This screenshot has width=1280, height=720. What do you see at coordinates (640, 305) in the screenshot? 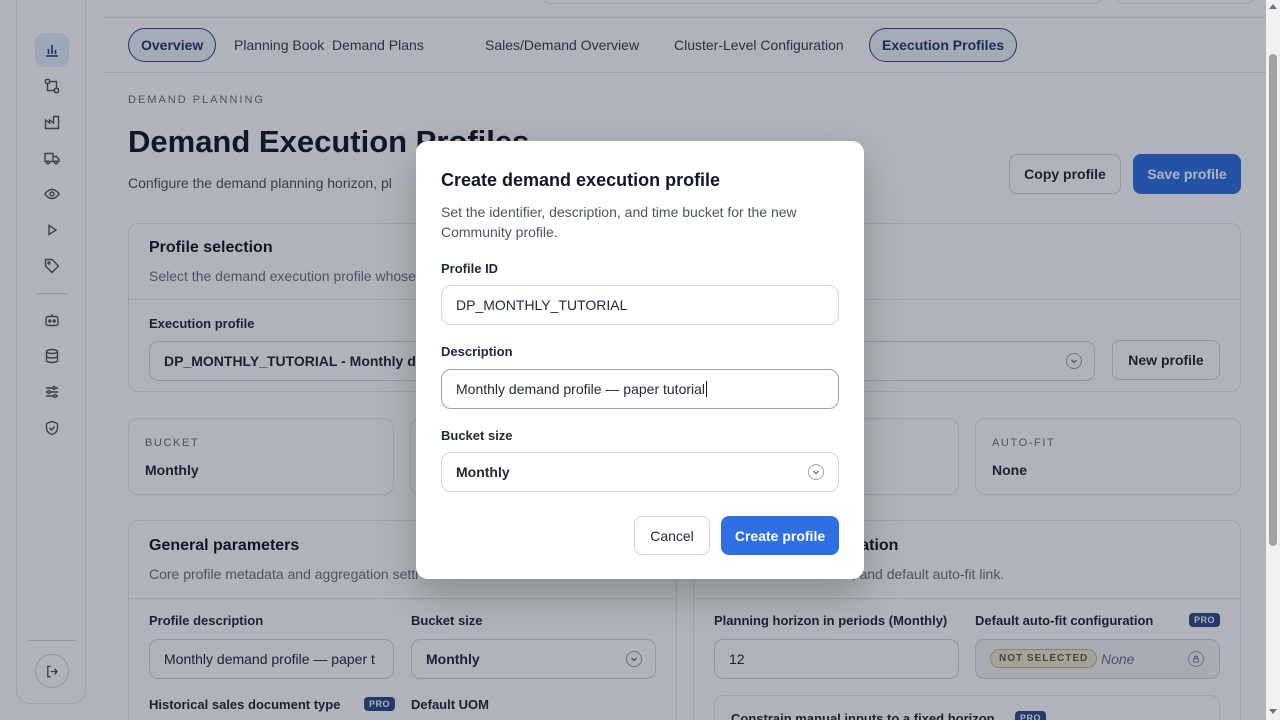
I see `profile-id-input: DP_MONTHLY_TUTORIAL` at bounding box center [640, 305].